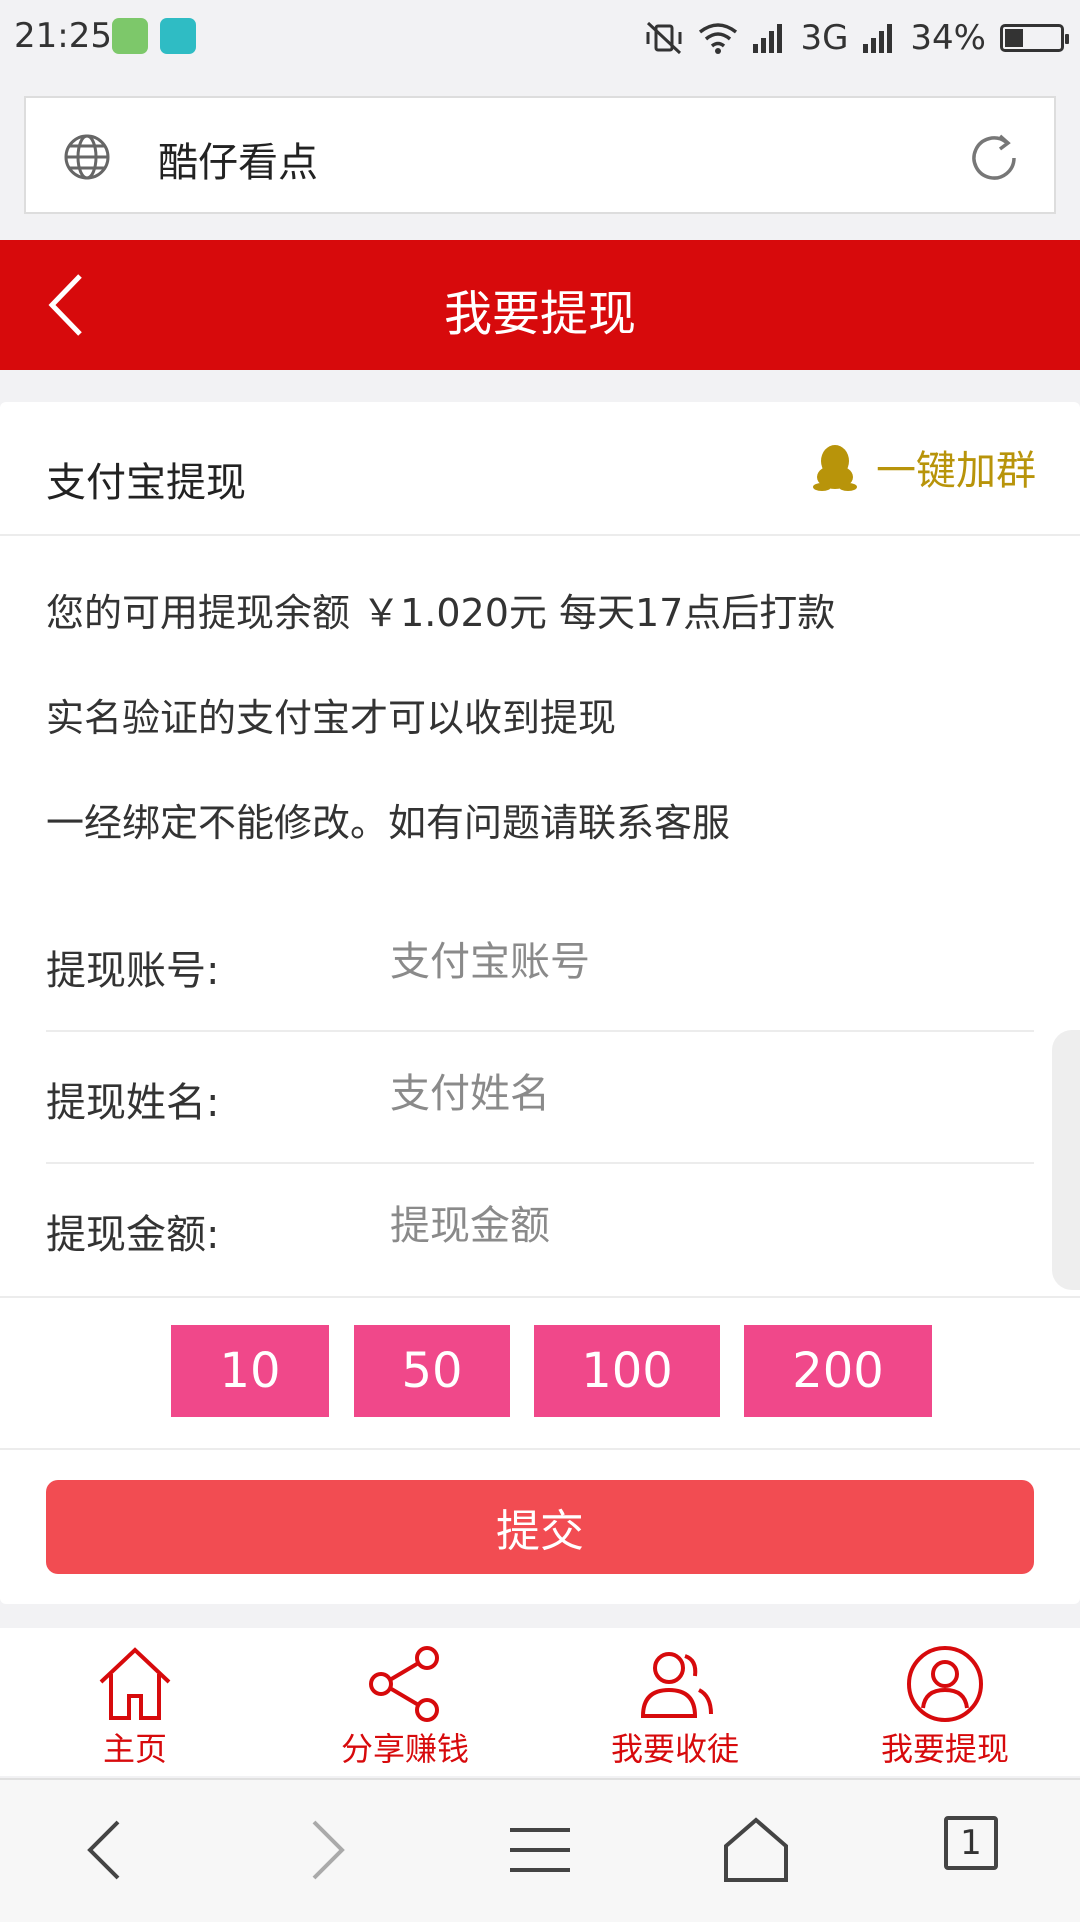 Image resolution: width=1080 pixels, height=1922 pixels. I want to click on nav-item-home: 主页, so click(135, 1702).